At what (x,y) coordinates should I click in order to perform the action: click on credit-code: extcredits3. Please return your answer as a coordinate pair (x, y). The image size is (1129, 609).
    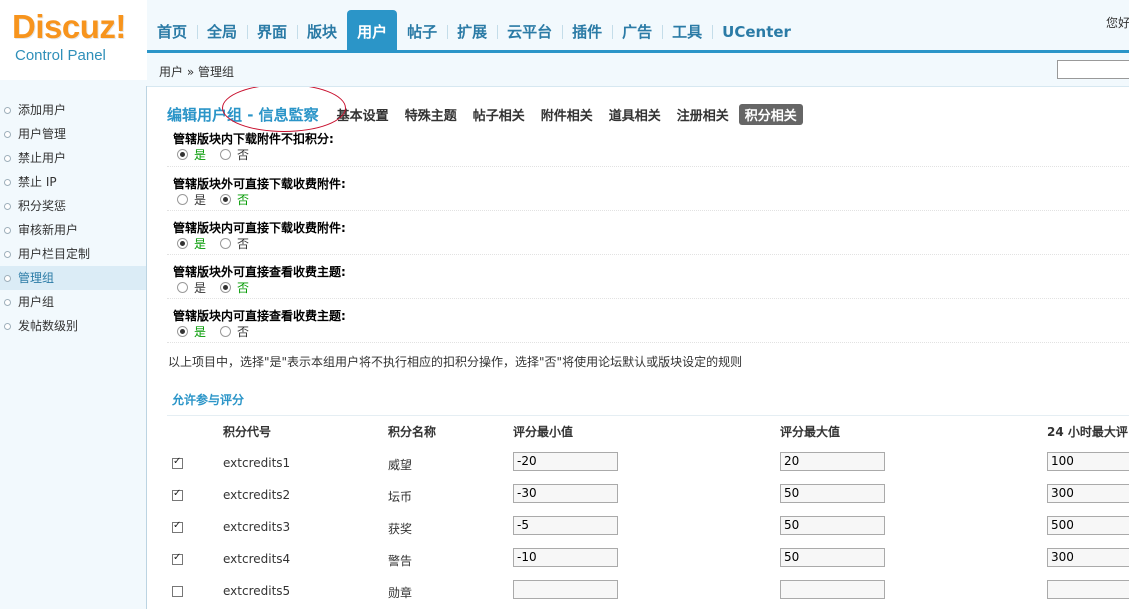
    Looking at the image, I should click on (257, 527).